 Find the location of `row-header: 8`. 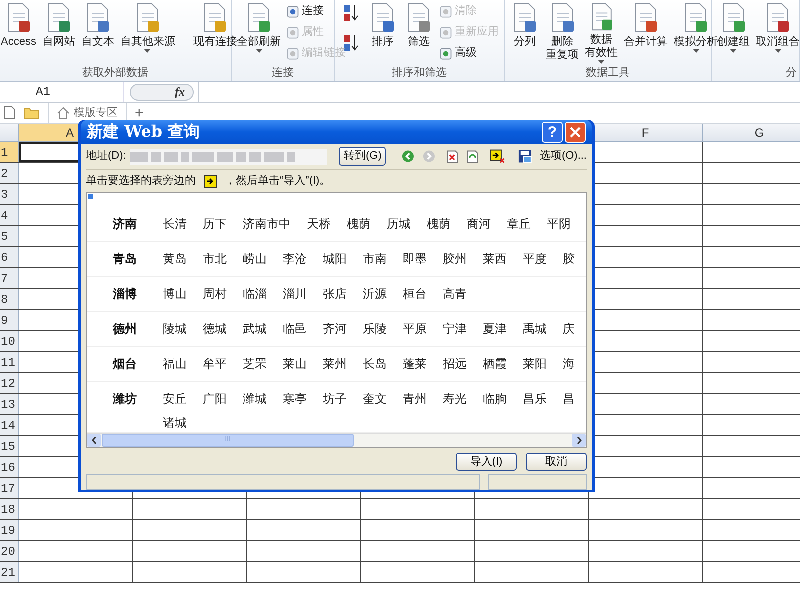

row-header: 8 is located at coordinates (9, 299).